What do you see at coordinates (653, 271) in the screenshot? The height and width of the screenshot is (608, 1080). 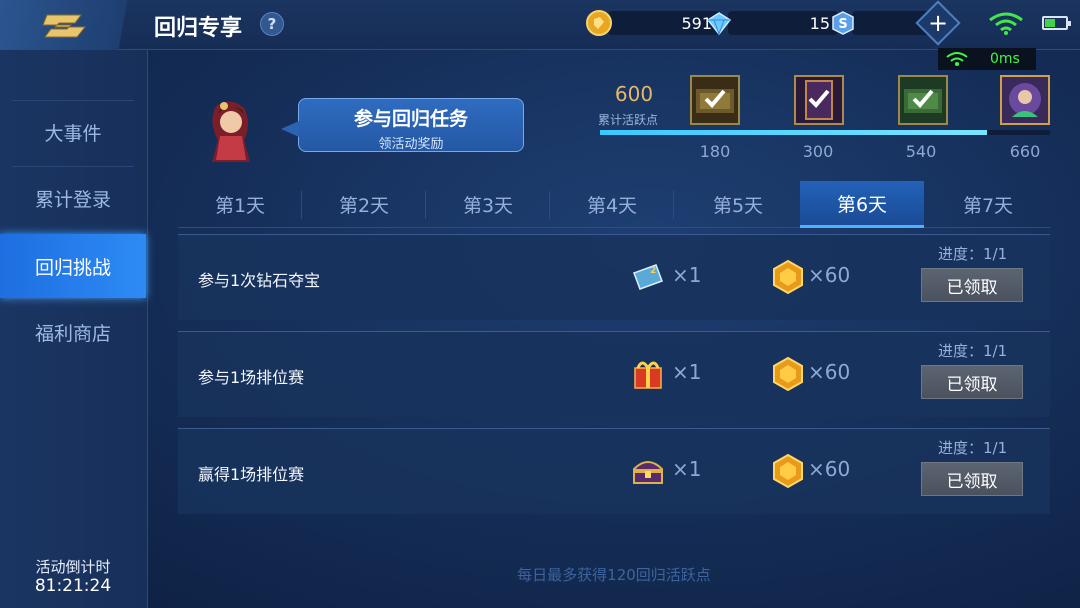 I see `svg-text: 2` at bounding box center [653, 271].